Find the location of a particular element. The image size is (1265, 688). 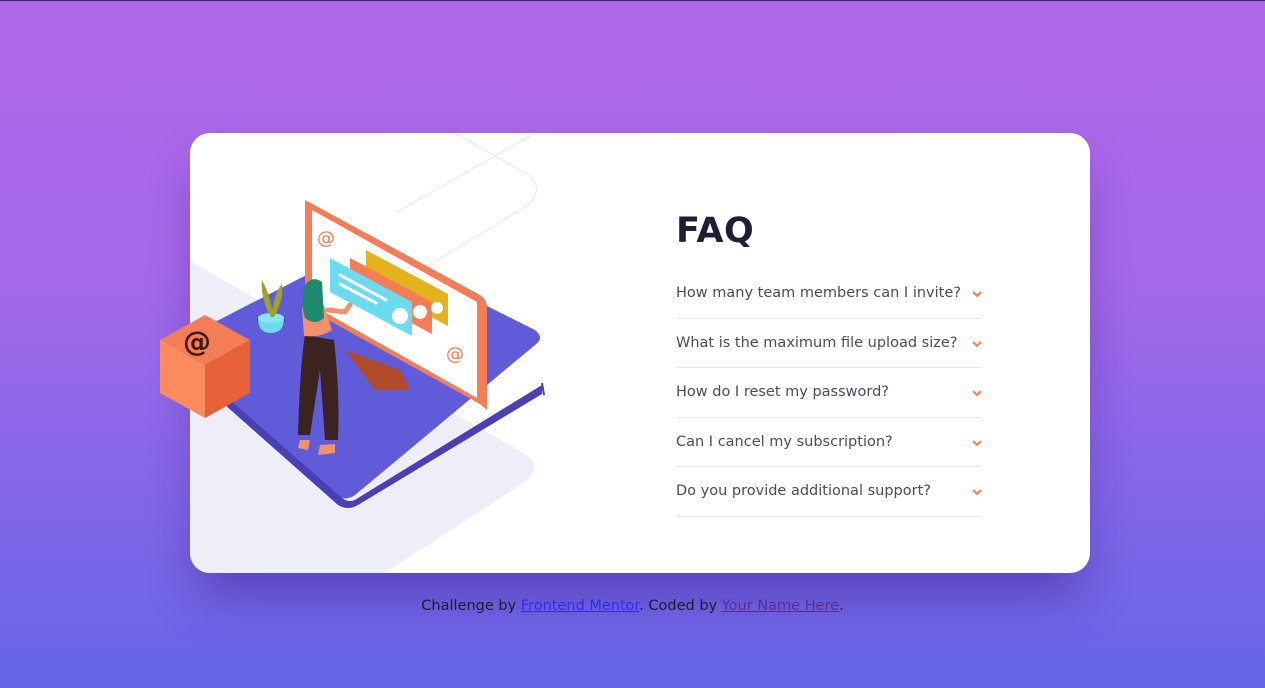

attribution-prefix: Challenge by is located at coordinates (471, 606).